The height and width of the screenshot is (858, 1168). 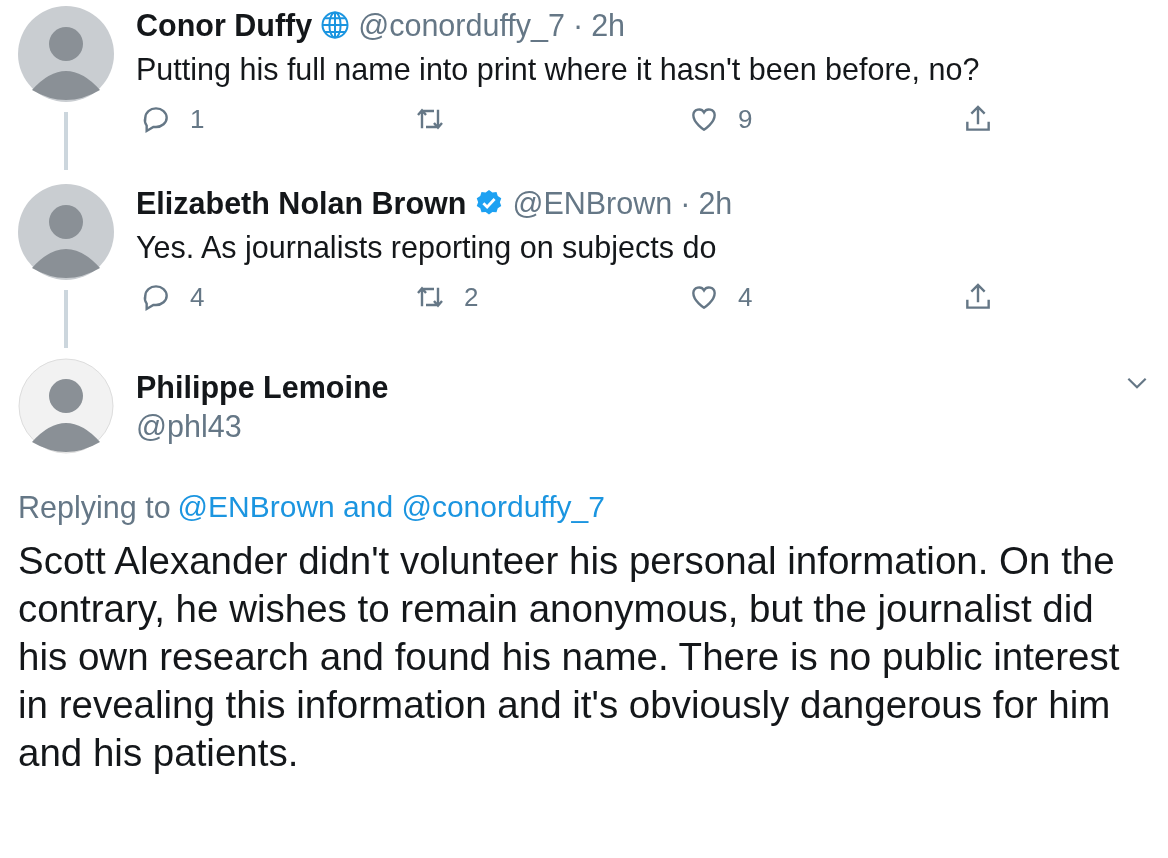 What do you see at coordinates (745, 119) in the screenshot?
I see `action-count: 9` at bounding box center [745, 119].